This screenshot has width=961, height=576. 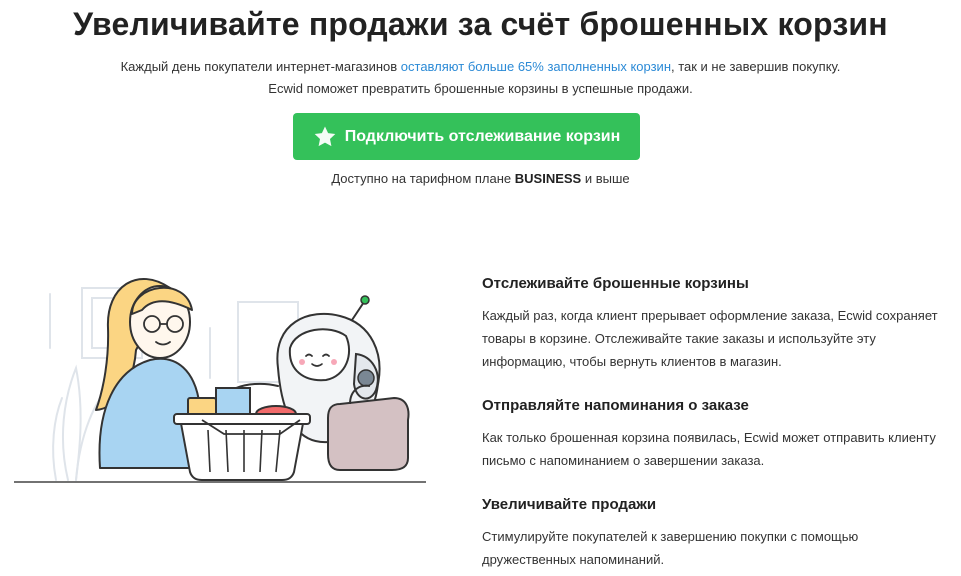 What do you see at coordinates (615, 405) in the screenshot?
I see `feature-title: Отправляйте напоминания о заказе` at bounding box center [615, 405].